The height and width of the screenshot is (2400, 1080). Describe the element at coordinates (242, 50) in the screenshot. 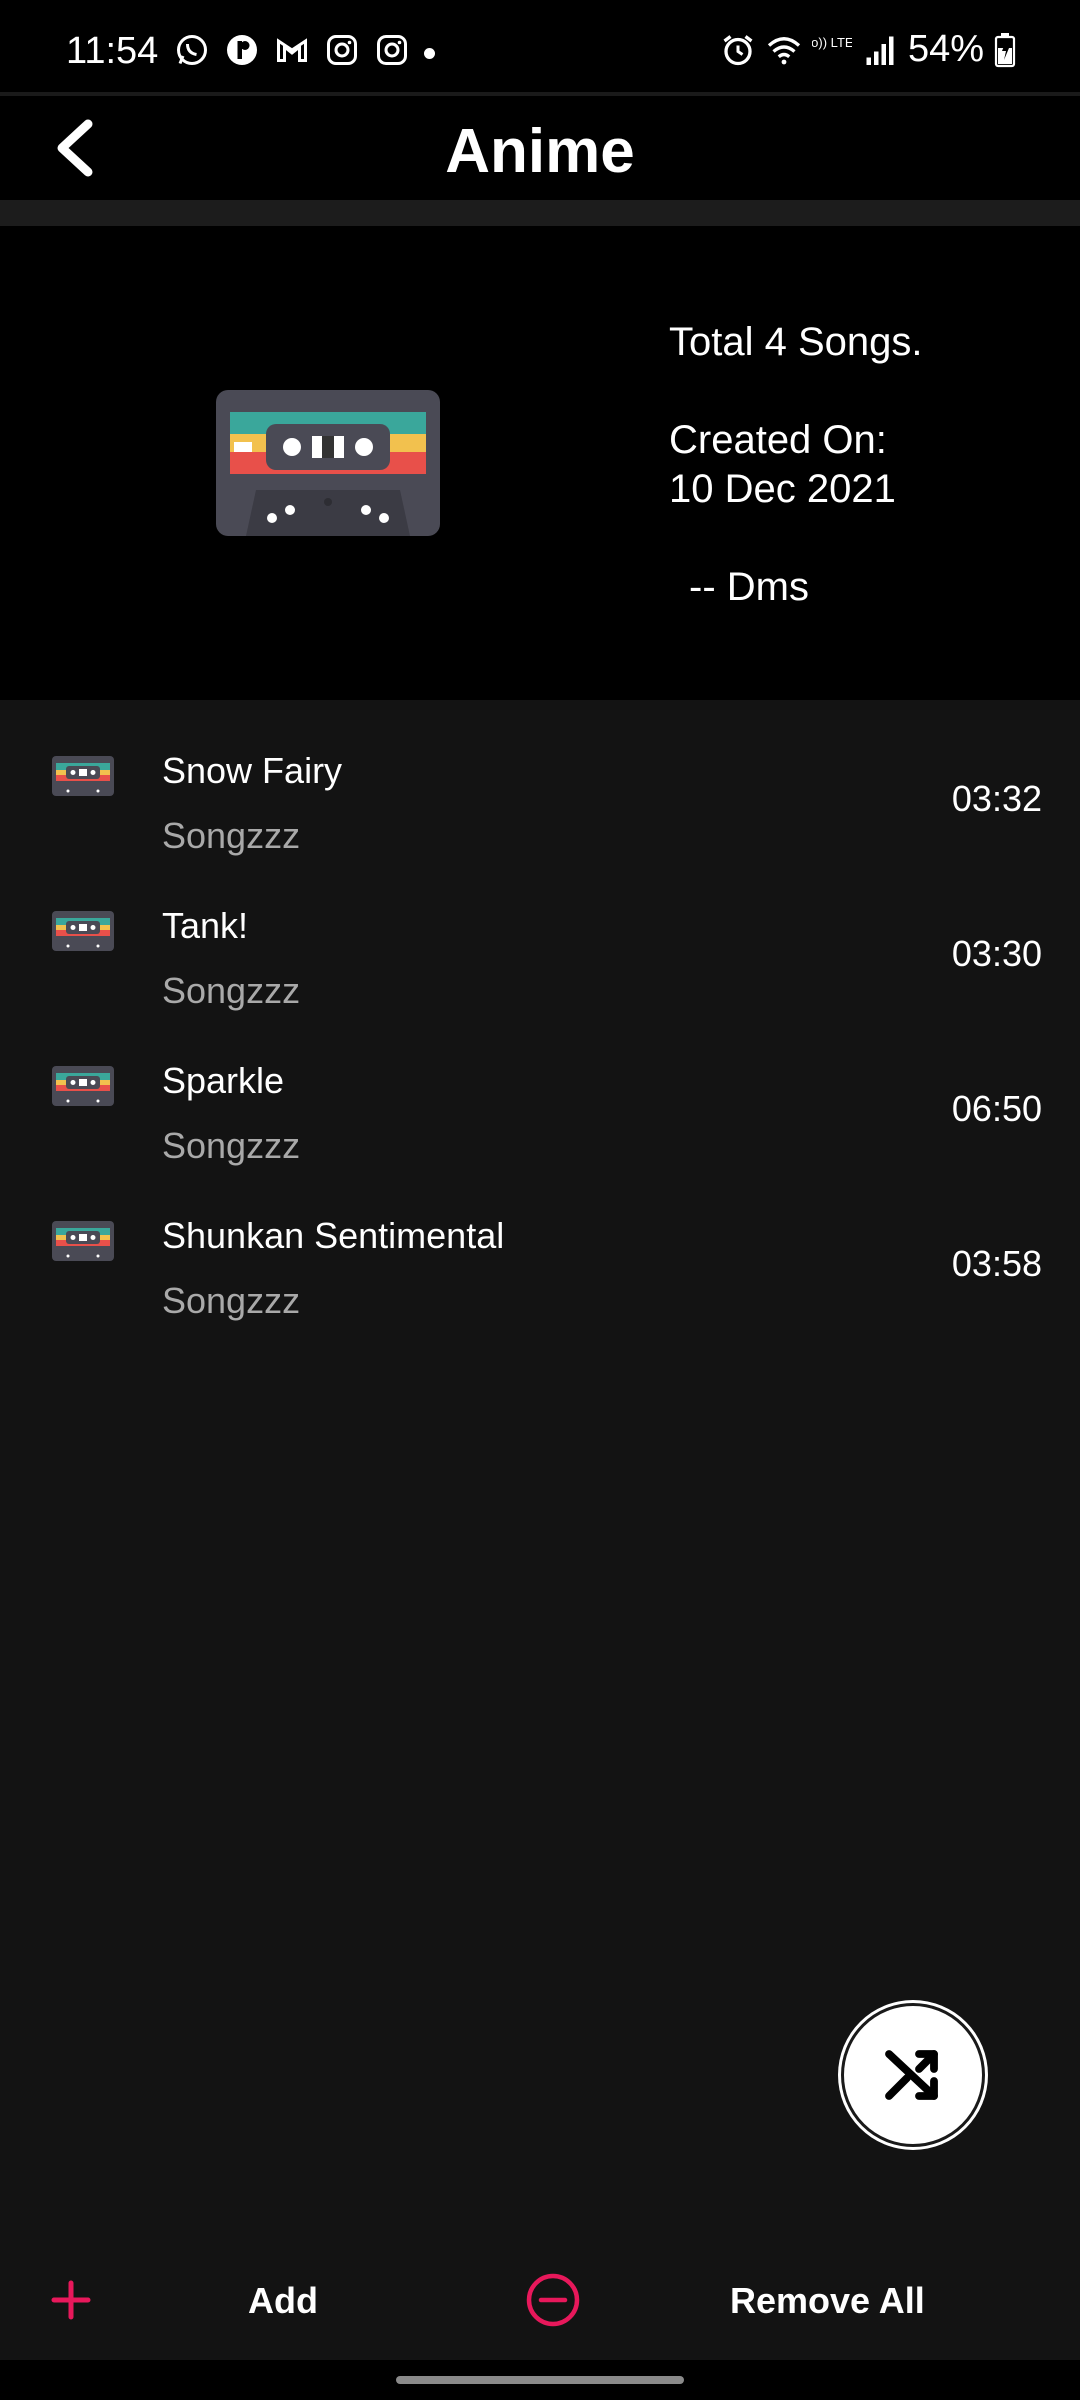

I see `app-icon` at that location.